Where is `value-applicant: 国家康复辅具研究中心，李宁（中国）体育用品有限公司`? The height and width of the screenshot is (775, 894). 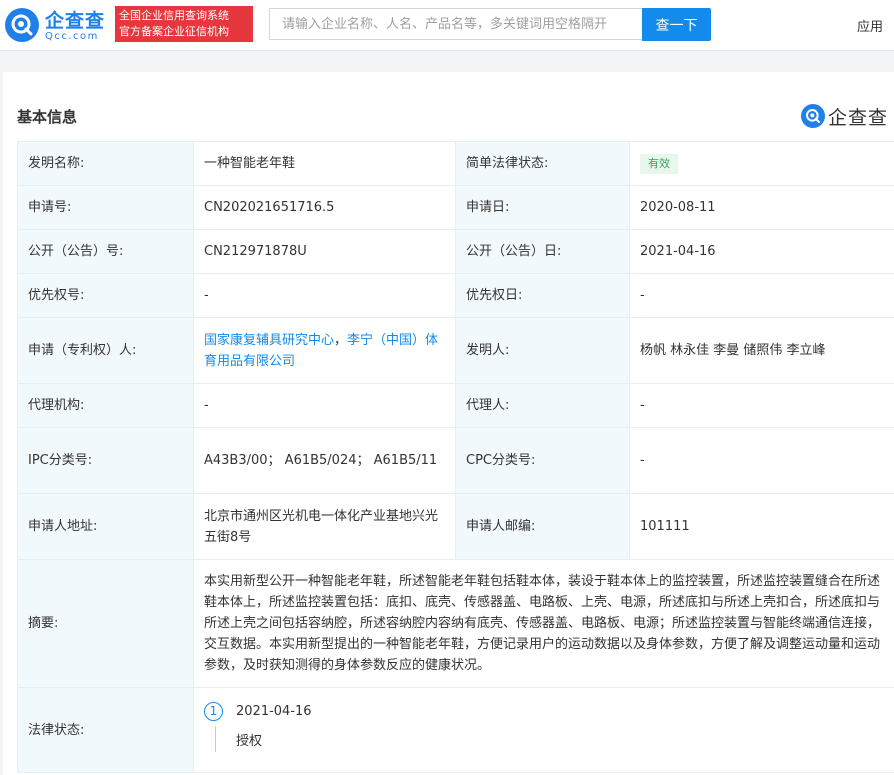
value-applicant: 国家康复辅具研究中心，李宁（中国）体育用品有限公司 is located at coordinates (324, 350).